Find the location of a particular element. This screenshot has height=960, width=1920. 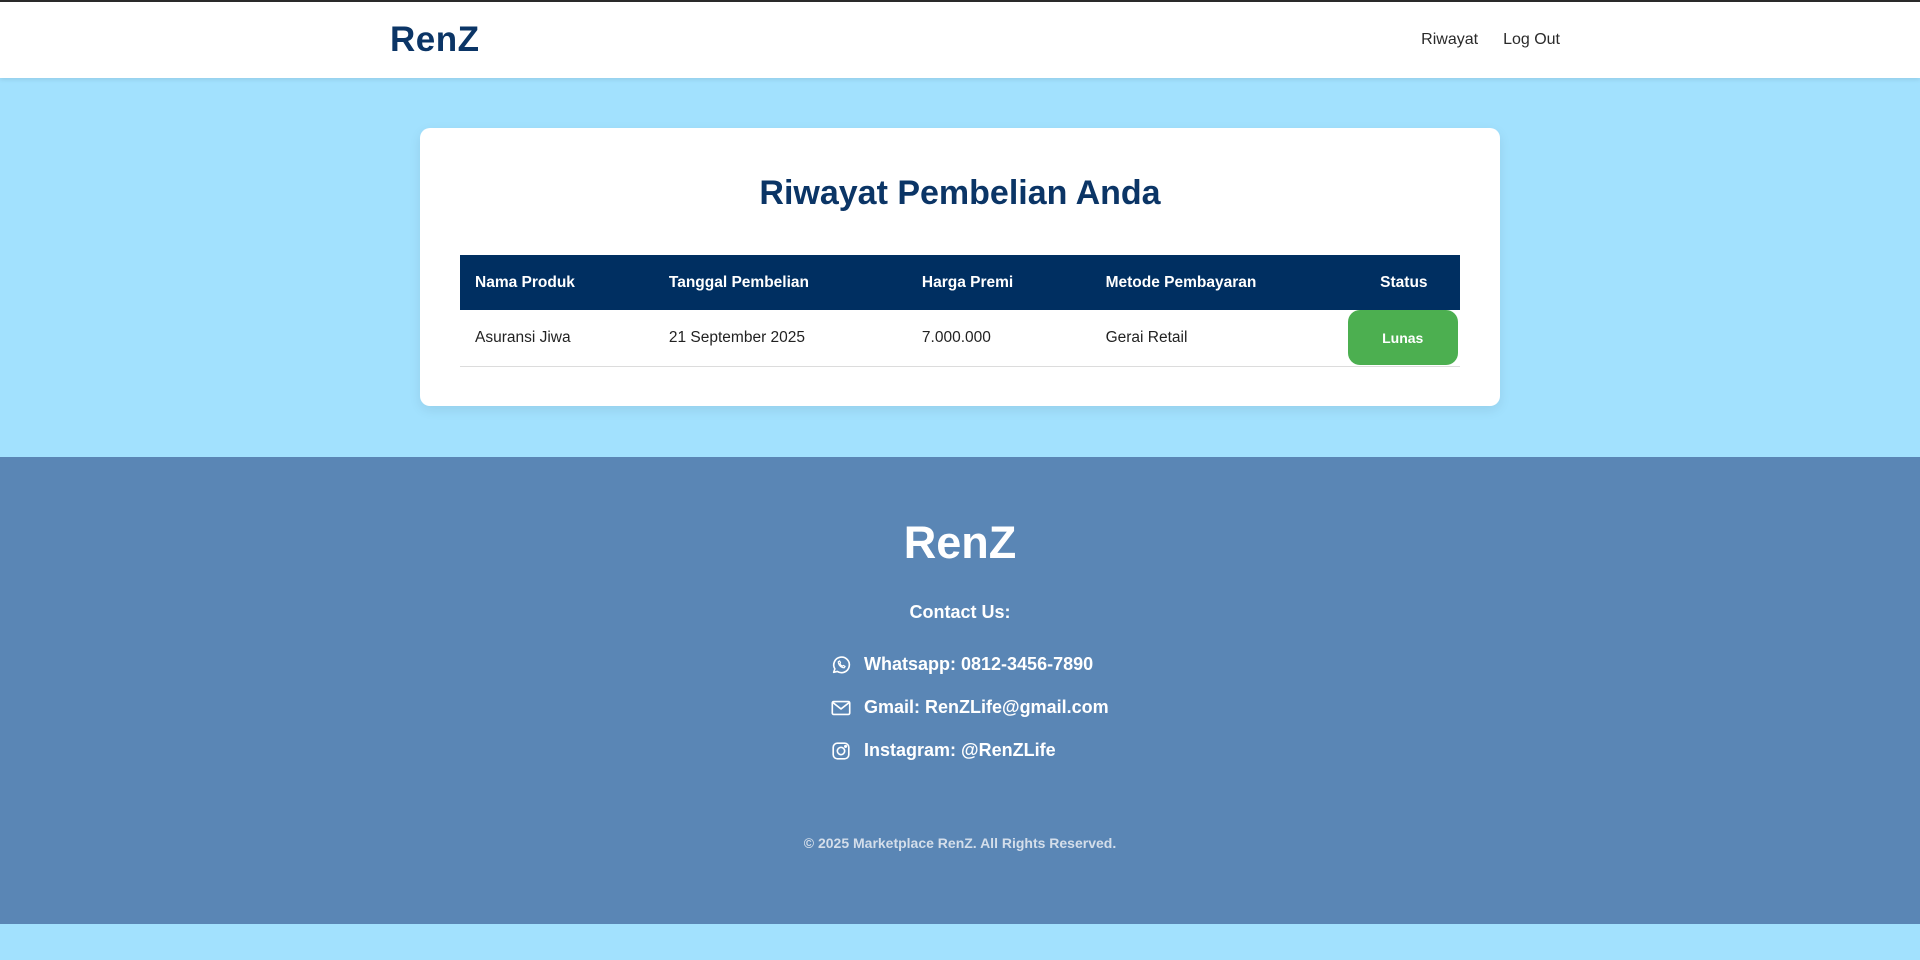

status-badge: Lunas is located at coordinates (1402, 338).